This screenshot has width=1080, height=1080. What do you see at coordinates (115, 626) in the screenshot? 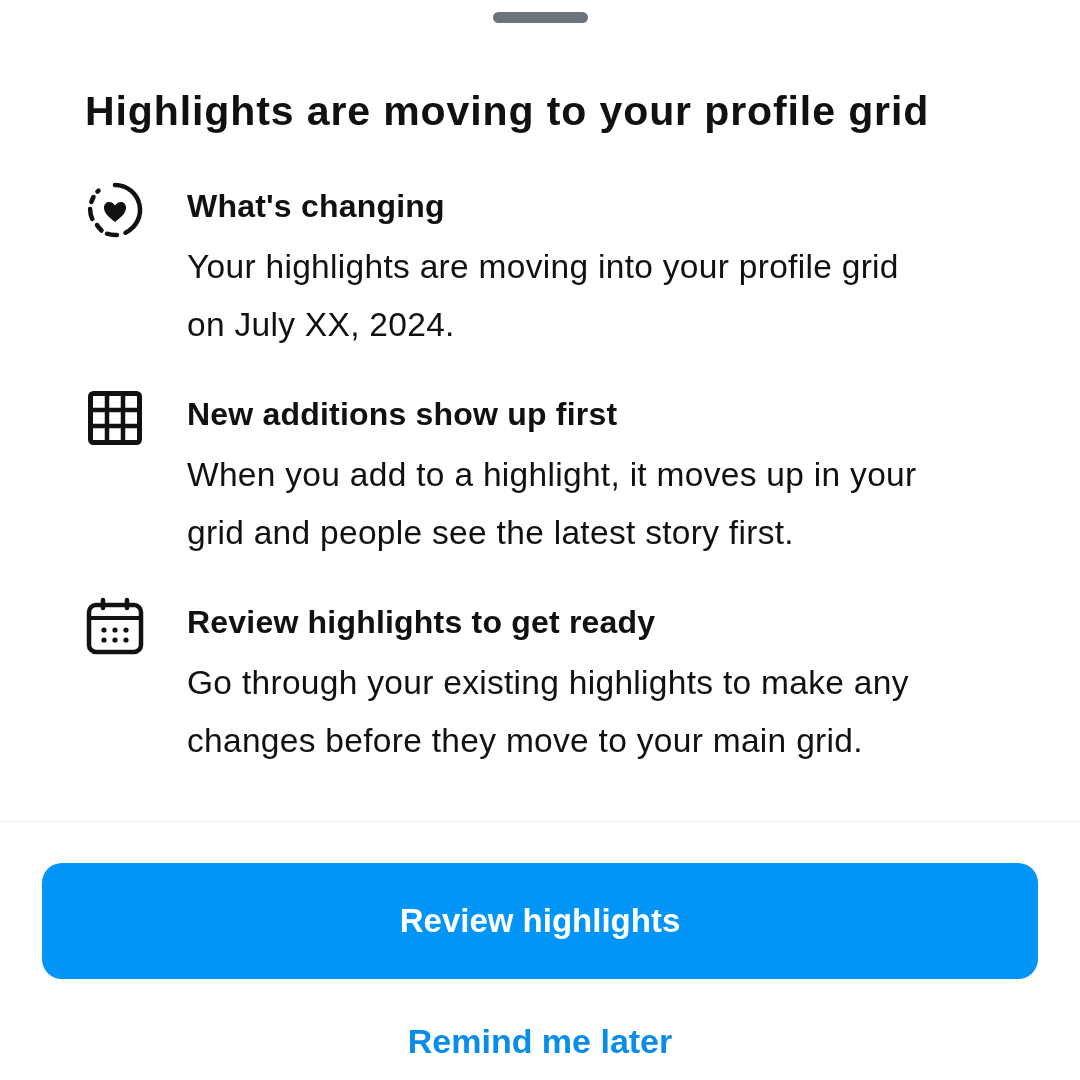
I see `calendar-icon` at bounding box center [115, 626].